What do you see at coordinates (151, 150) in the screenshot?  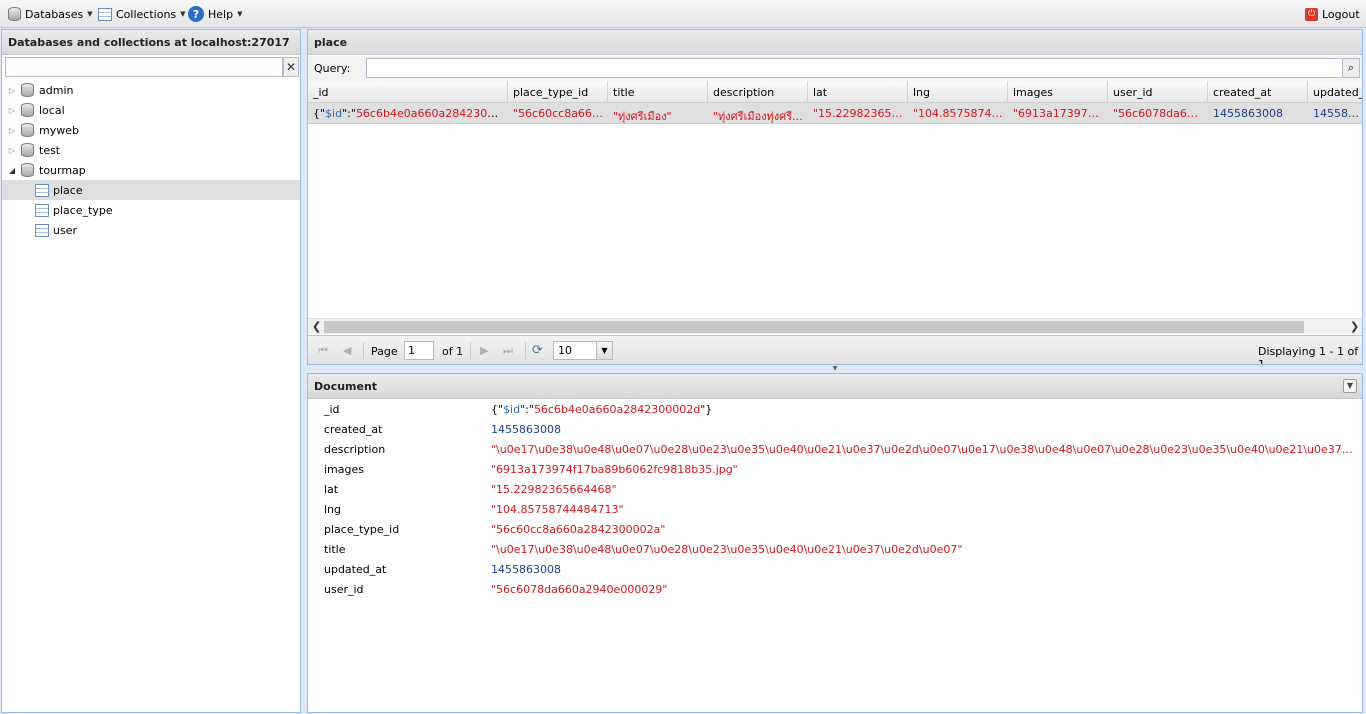 I see `tree-db-test: ▷ test` at bounding box center [151, 150].